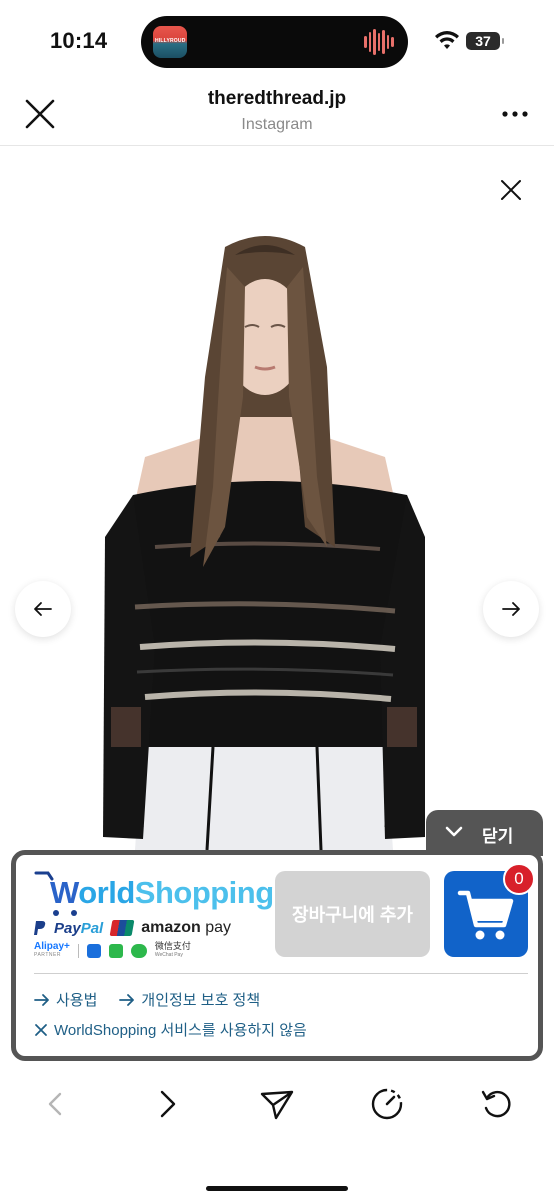 The width and height of the screenshot is (554, 1200). What do you see at coordinates (511, 190) in the screenshot?
I see `close-image-icon` at bounding box center [511, 190].